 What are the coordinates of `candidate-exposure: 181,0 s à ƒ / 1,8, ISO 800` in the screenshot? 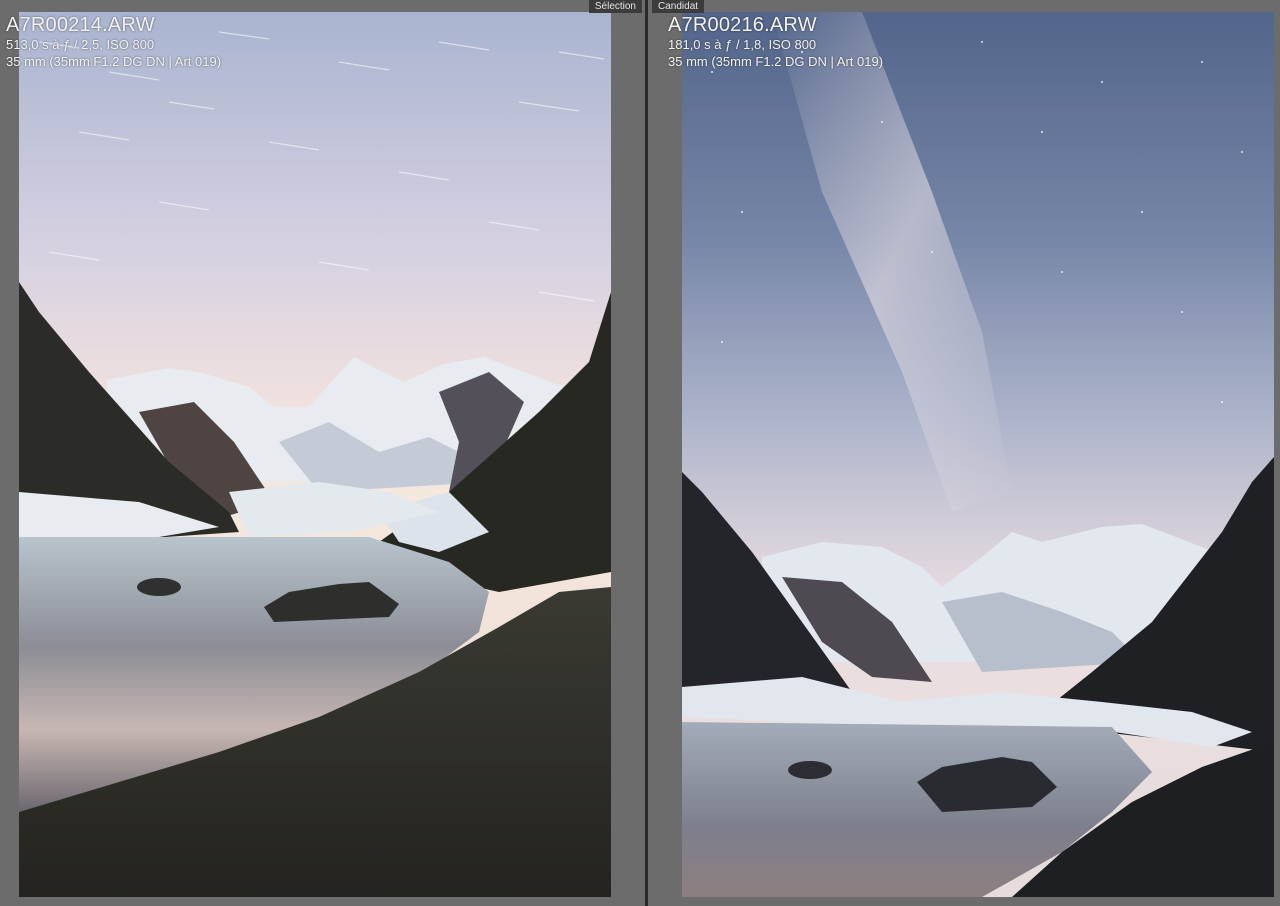 It's located at (742, 44).